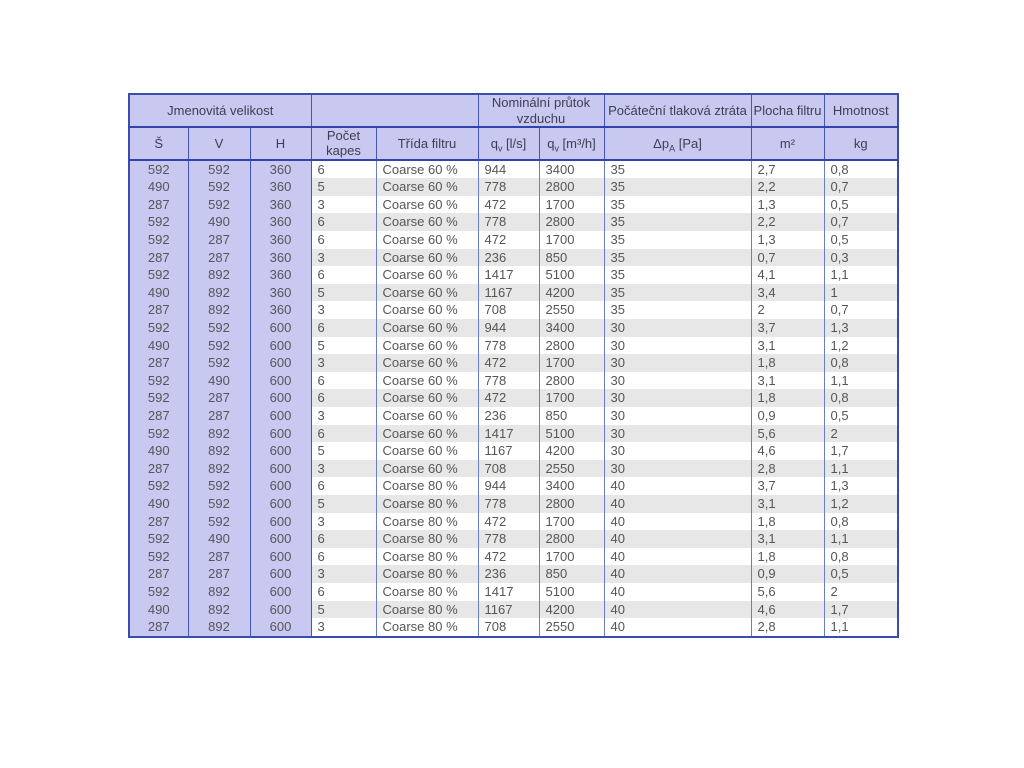  Describe the element at coordinates (219, 222) in the screenshot. I see `cell-v: 490` at that location.